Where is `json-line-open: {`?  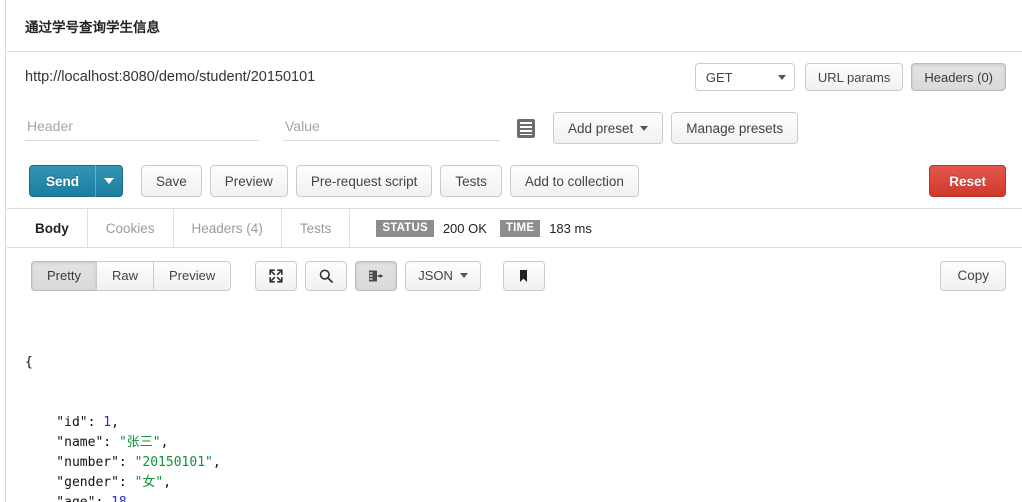 json-line-open: { is located at coordinates (29, 362).